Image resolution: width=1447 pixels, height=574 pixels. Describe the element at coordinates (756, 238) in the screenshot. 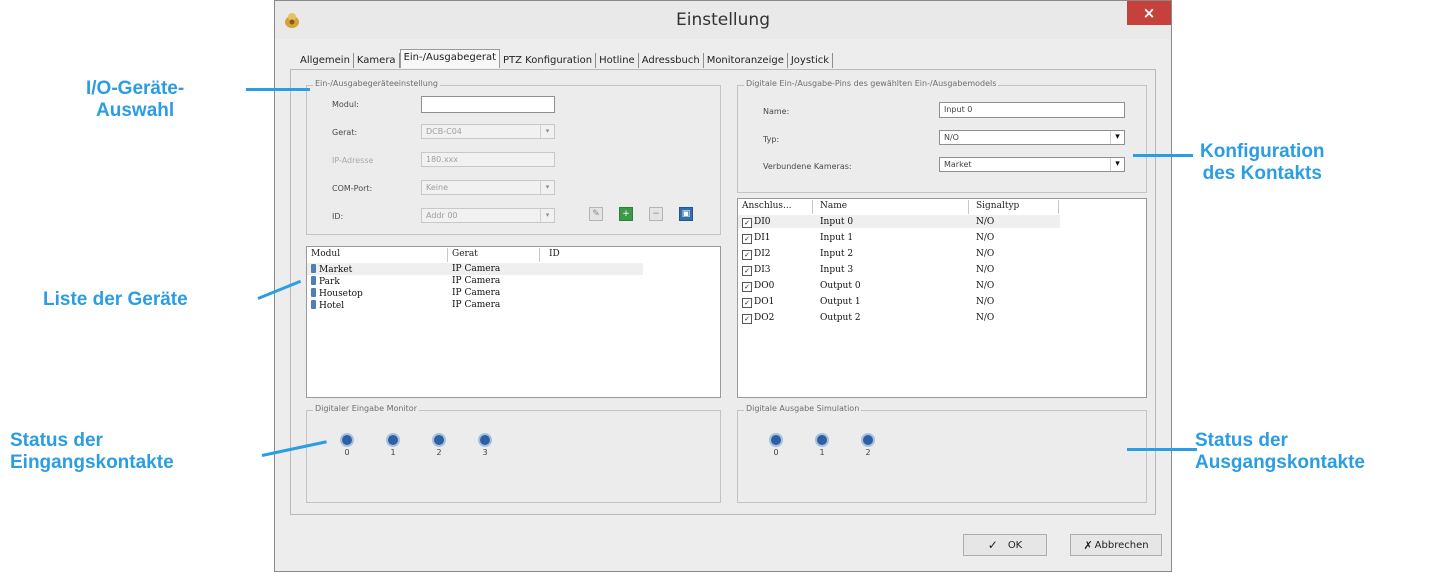

I see `table-row: ✓ DI1` at that location.